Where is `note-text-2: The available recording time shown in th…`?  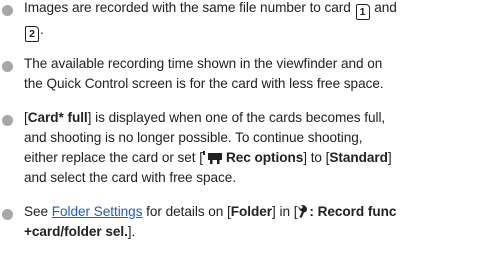 note-text-2: The available recording time shown in th… is located at coordinates (247, 74).